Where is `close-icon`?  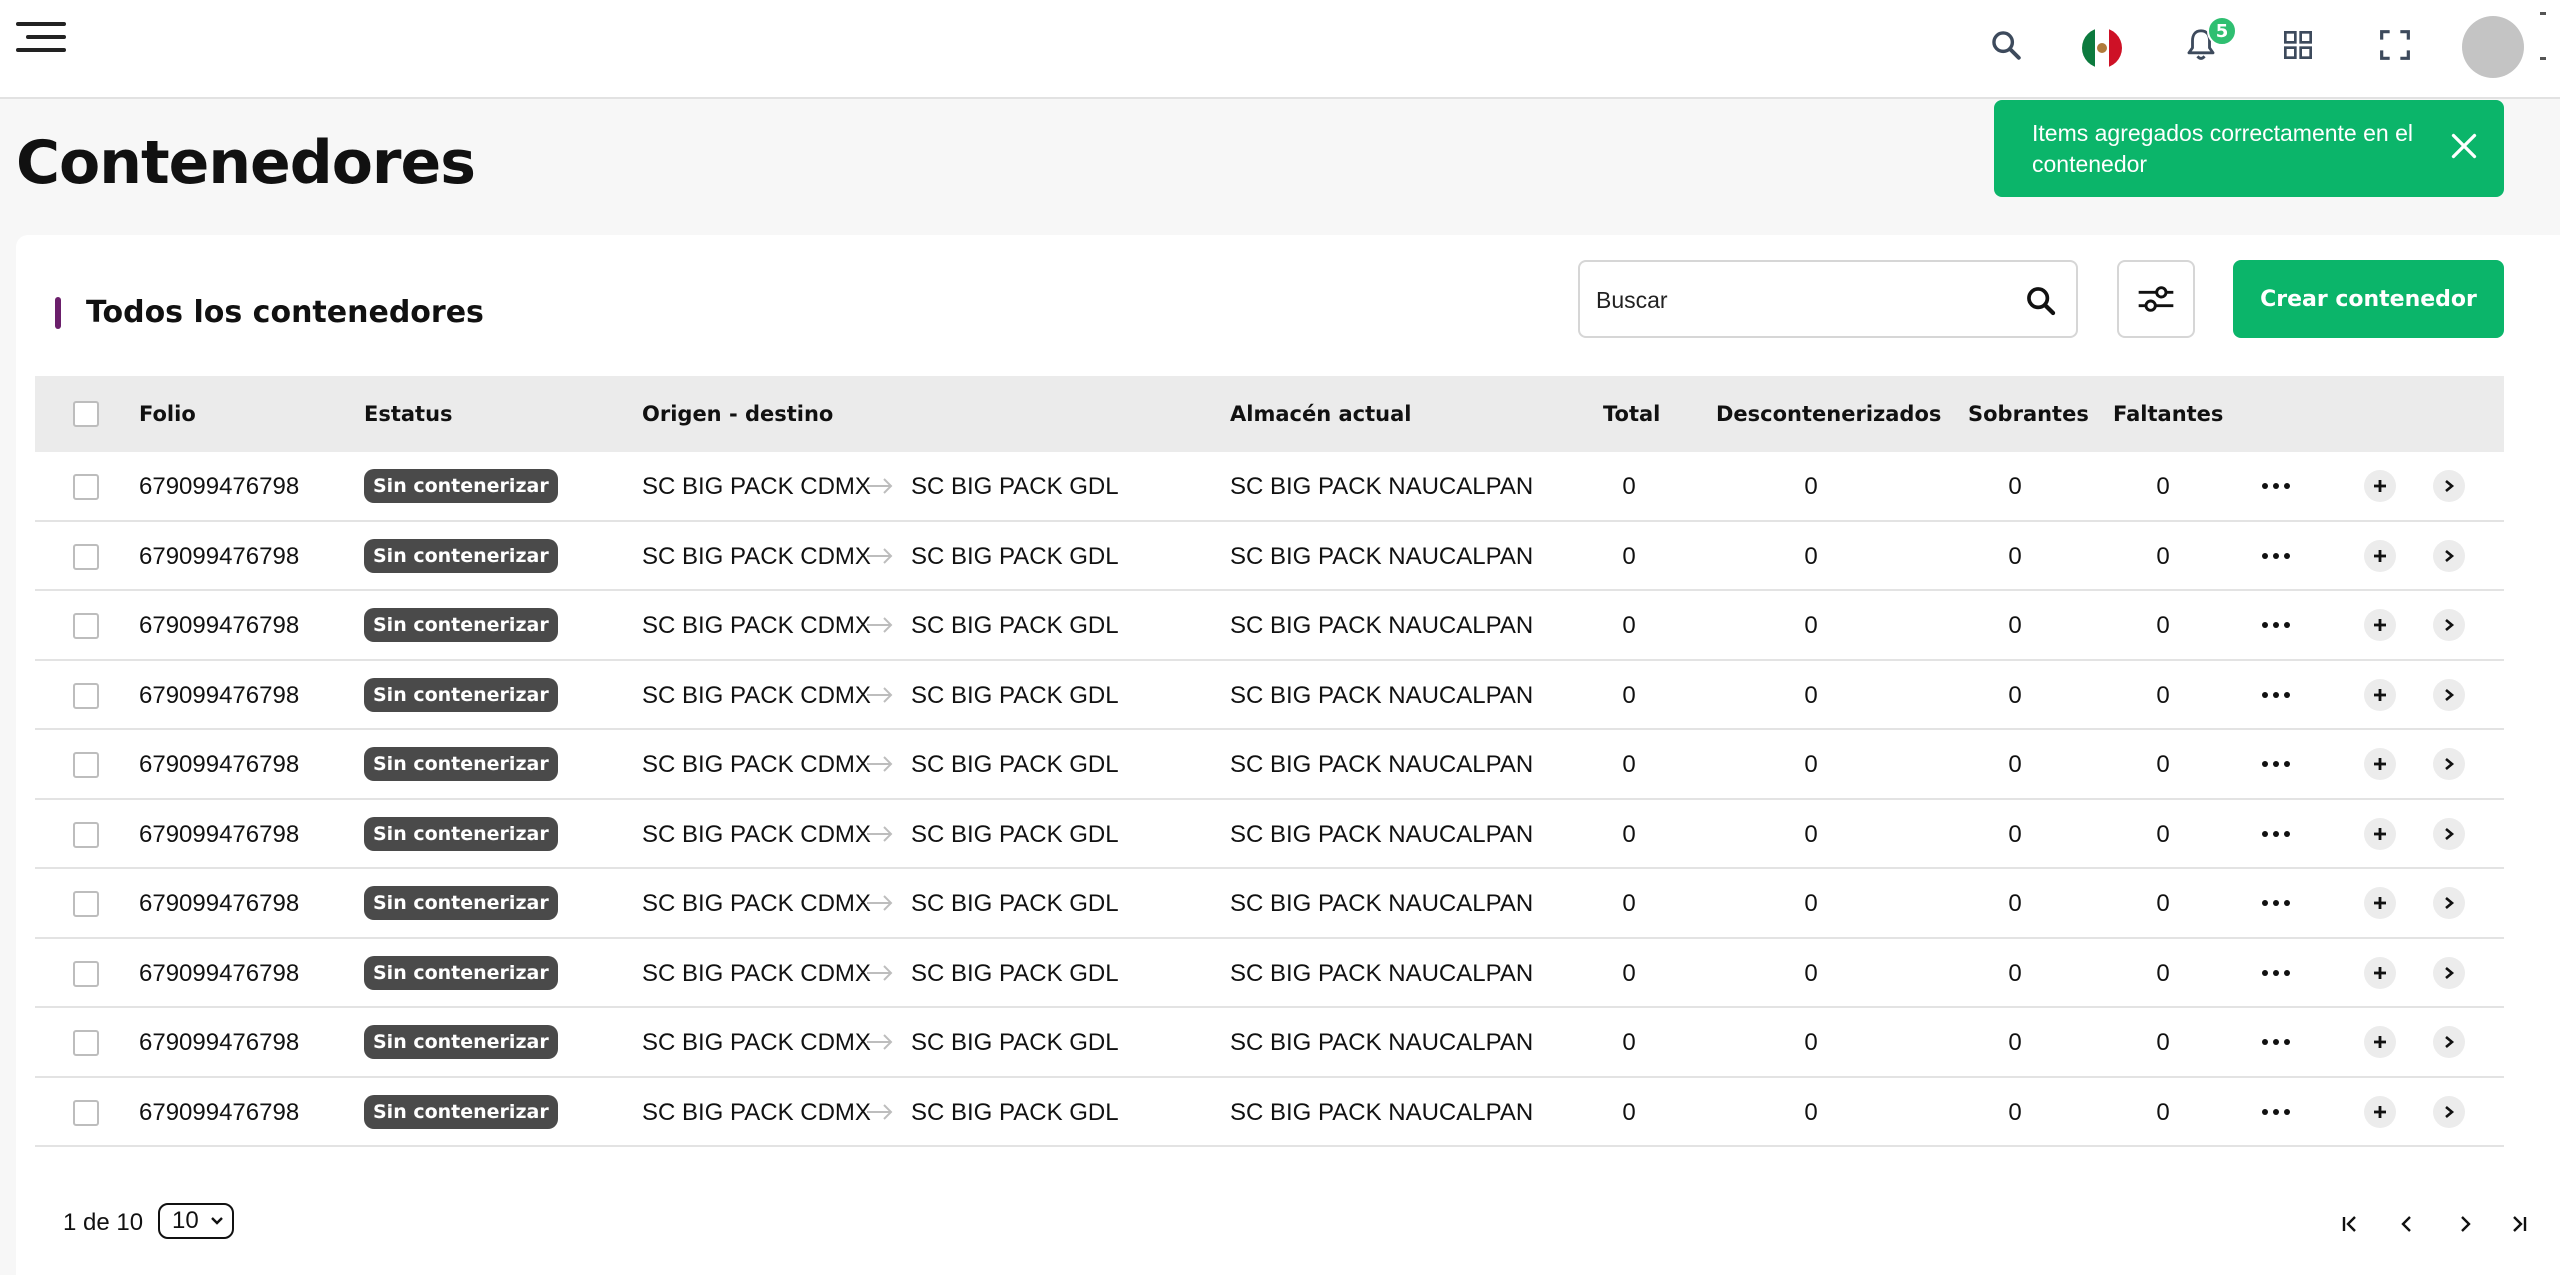
close-icon is located at coordinates (2464, 146).